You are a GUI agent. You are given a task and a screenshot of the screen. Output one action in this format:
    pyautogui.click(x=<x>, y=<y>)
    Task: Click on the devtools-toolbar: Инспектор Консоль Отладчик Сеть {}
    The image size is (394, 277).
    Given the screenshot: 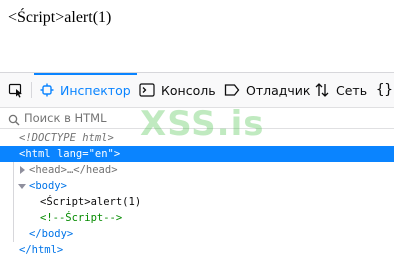 What is the action you would take?
    pyautogui.click(x=197, y=90)
    